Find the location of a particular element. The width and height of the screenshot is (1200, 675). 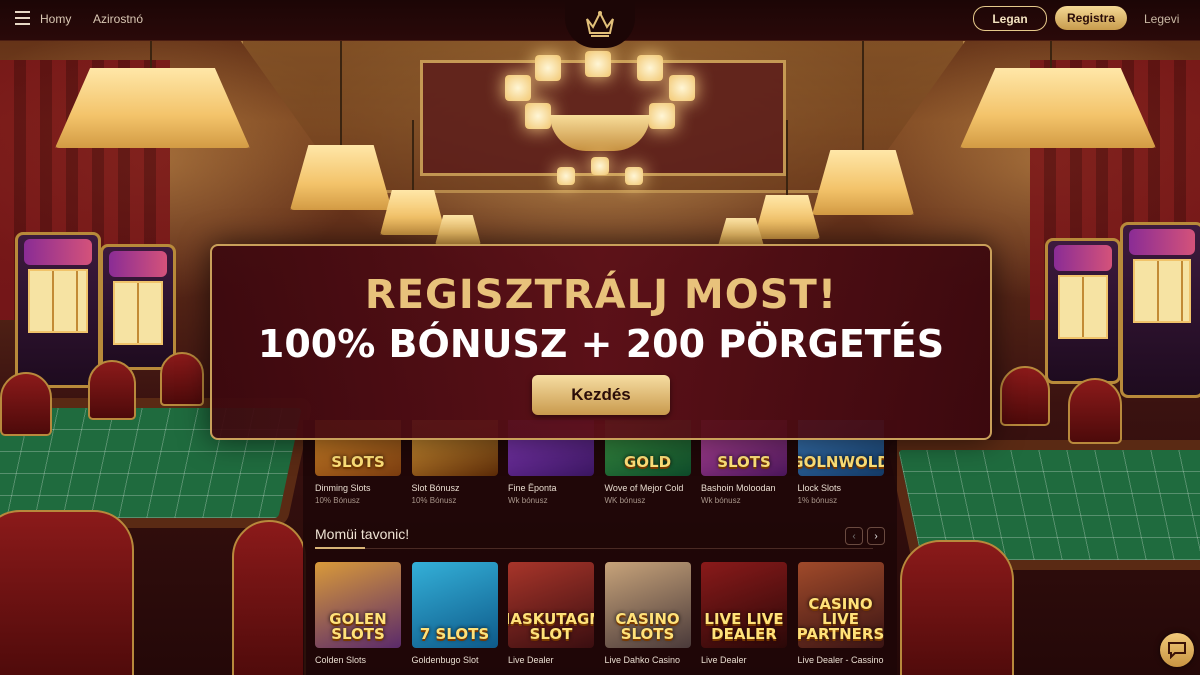

game-title: Bashoin Moloodan is located at coordinates (744, 488).